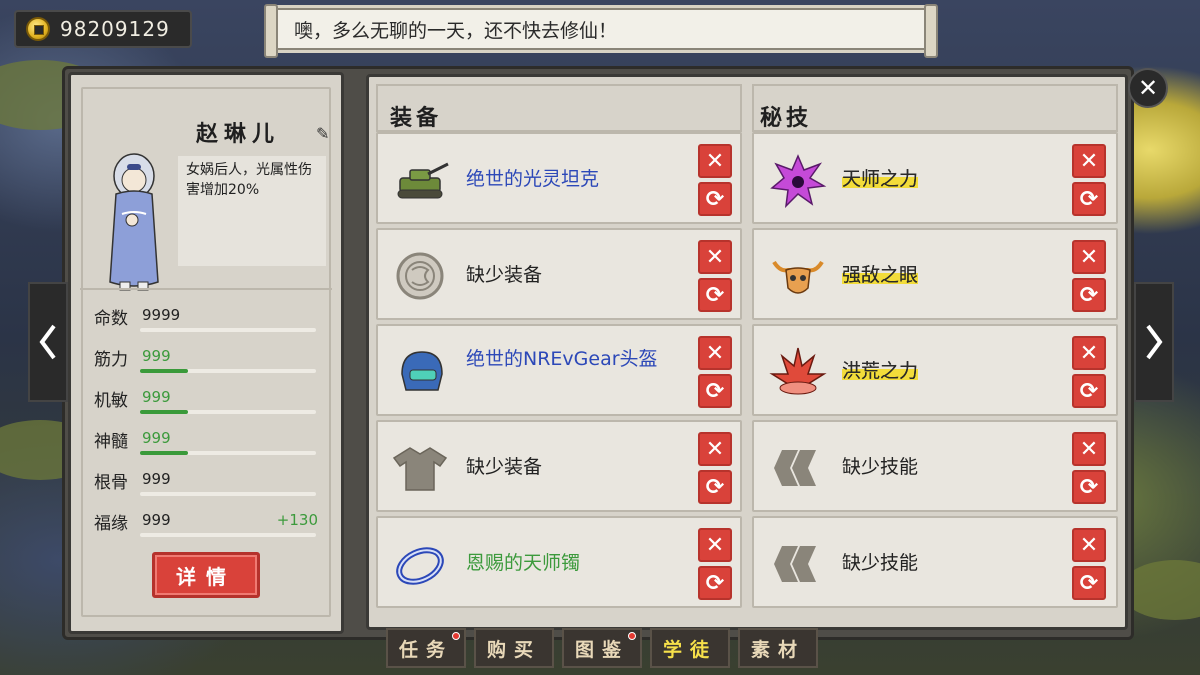 The height and width of the screenshot is (675, 1200). What do you see at coordinates (798, 181) in the screenshot?
I see `purple-burst-icon` at bounding box center [798, 181].